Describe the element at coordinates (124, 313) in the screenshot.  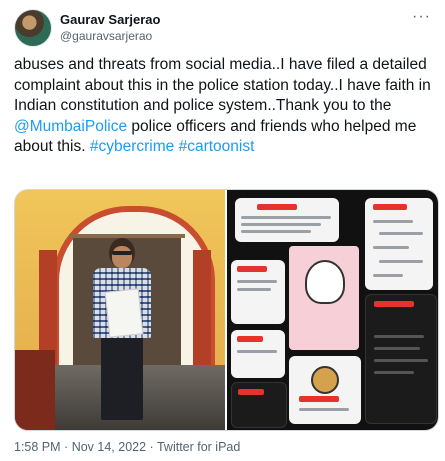
I see `complaint-paper` at that location.